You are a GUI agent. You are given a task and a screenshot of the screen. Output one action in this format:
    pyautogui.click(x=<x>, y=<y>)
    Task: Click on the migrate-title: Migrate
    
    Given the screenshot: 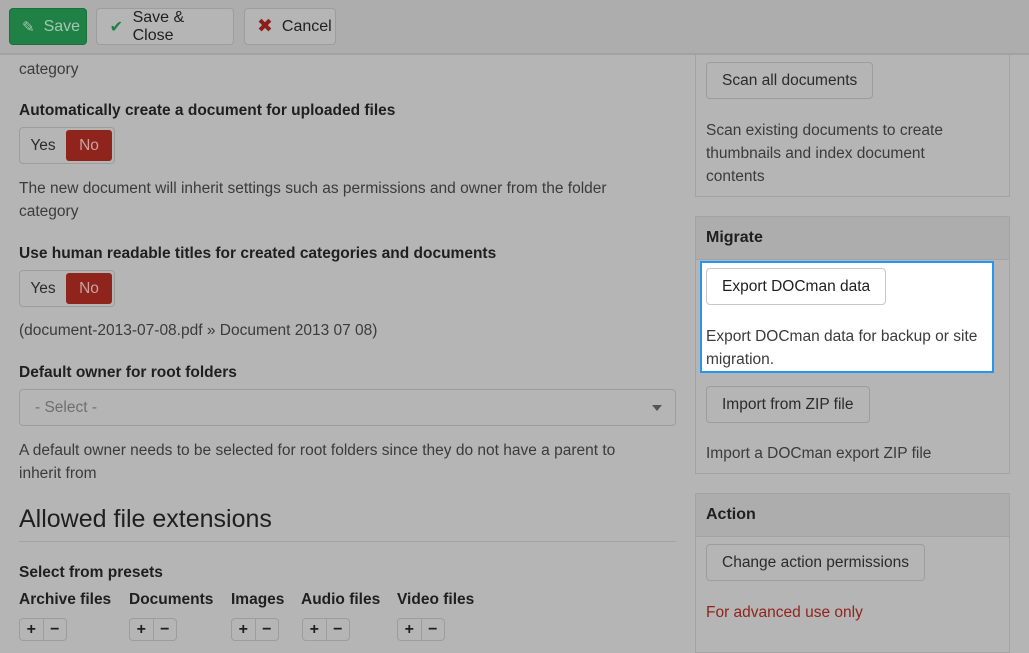 What is the action you would take?
    pyautogui.click(x=852, y=238)
    